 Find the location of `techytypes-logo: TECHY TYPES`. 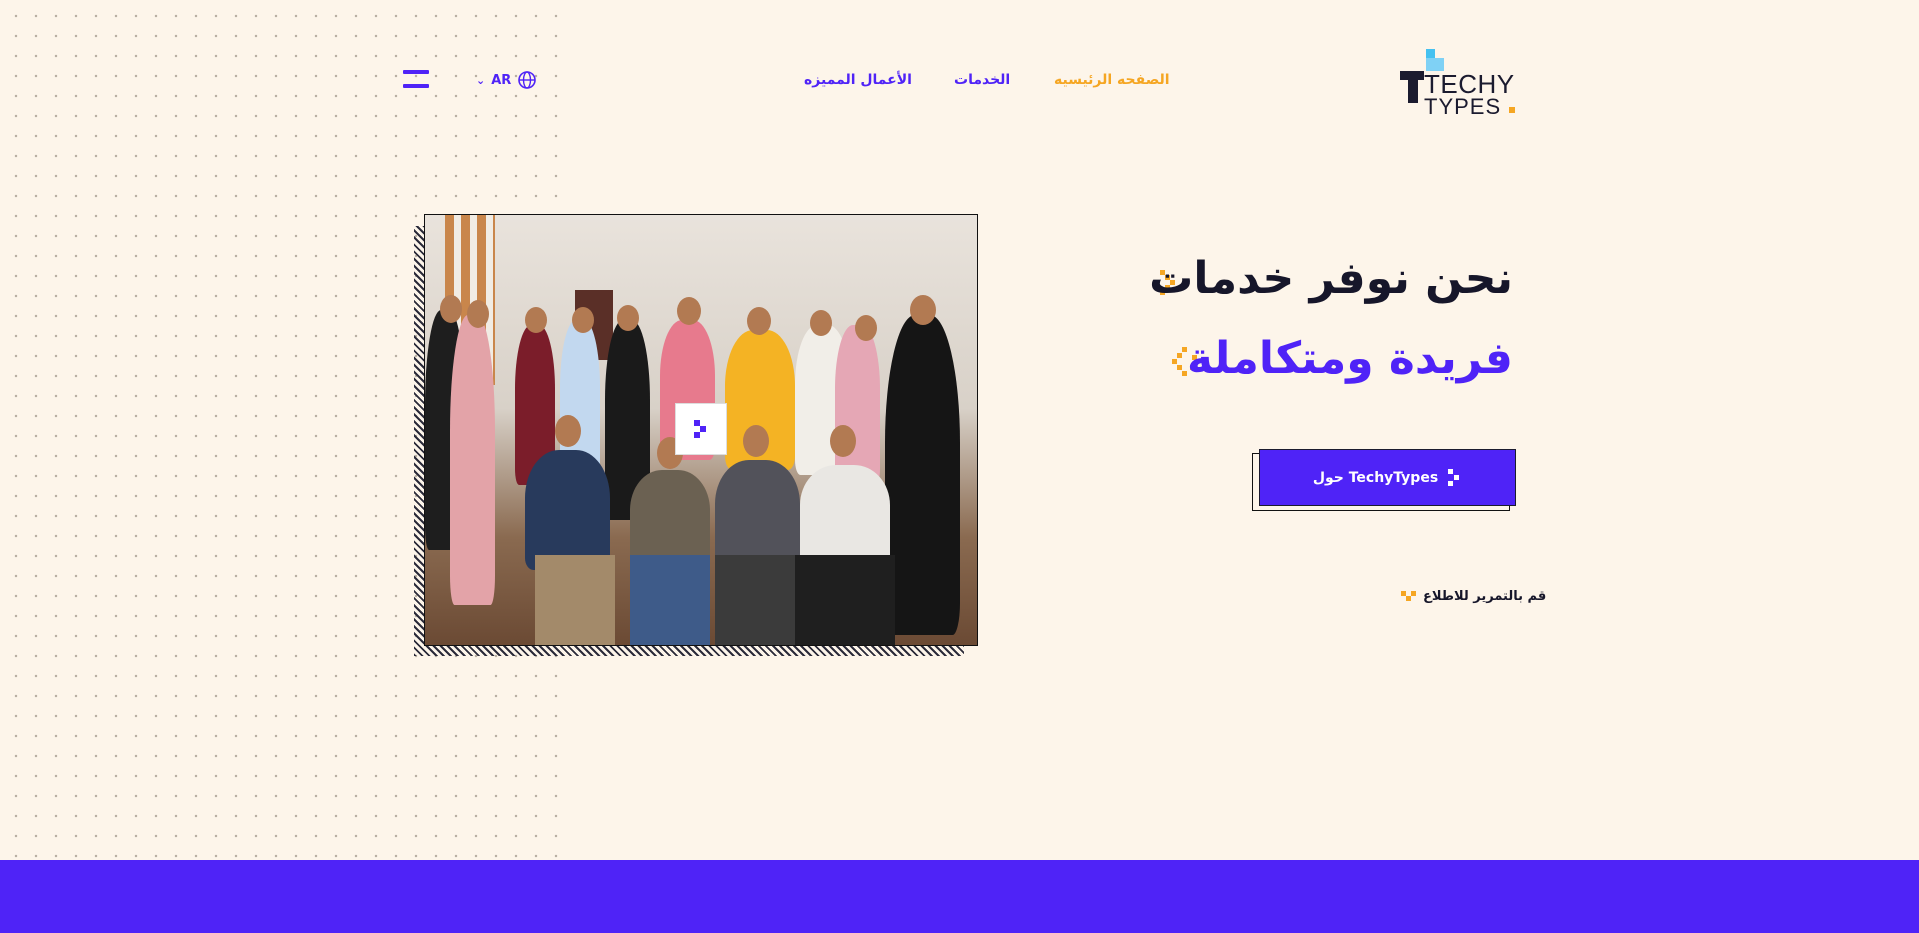

techytypes-logo: TECHY TYPES is located at coordinates (1459, 84).